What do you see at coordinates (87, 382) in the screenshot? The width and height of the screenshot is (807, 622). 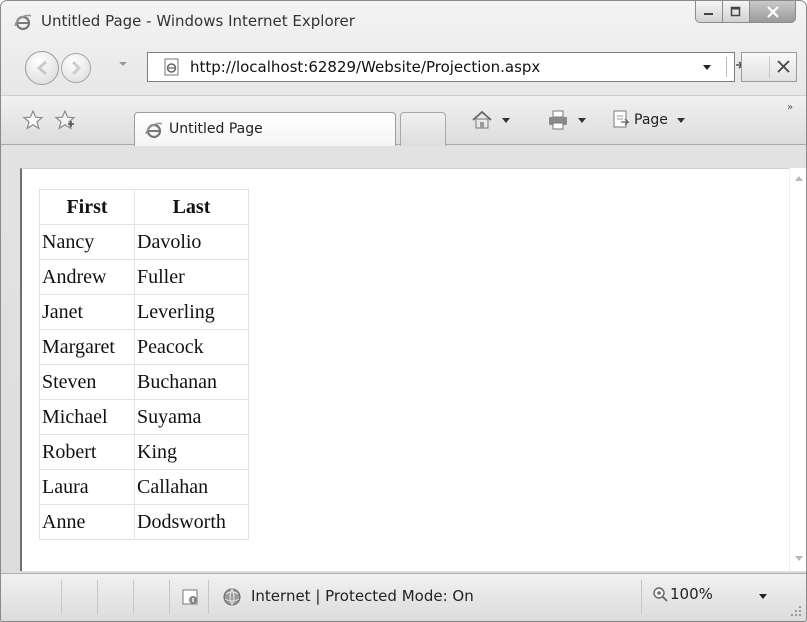 I see `first-name-cell: Steven` at bounding box center [87, 382].